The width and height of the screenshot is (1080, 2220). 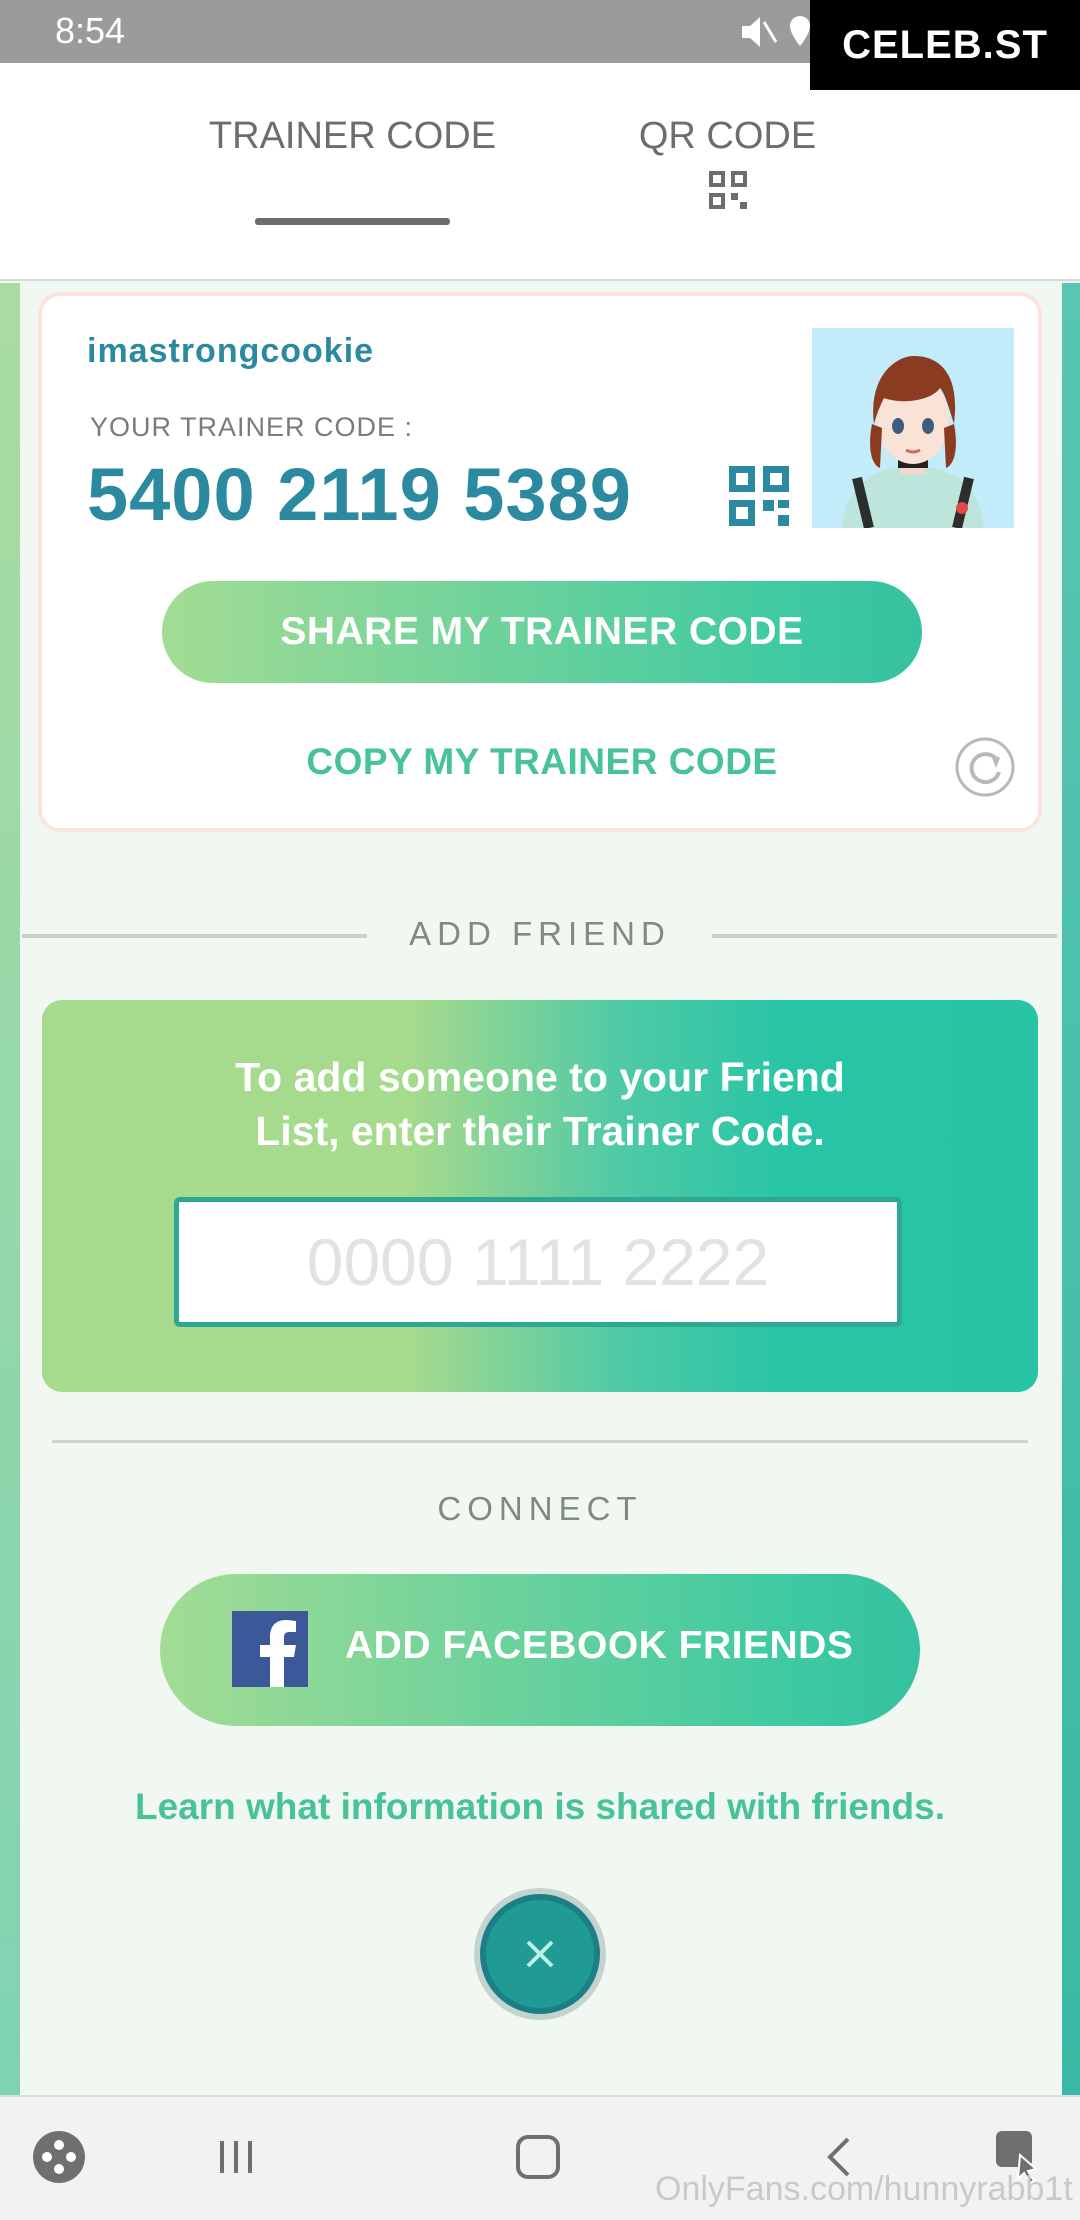 I want to click on close-button, so click(x=540, y=1954).